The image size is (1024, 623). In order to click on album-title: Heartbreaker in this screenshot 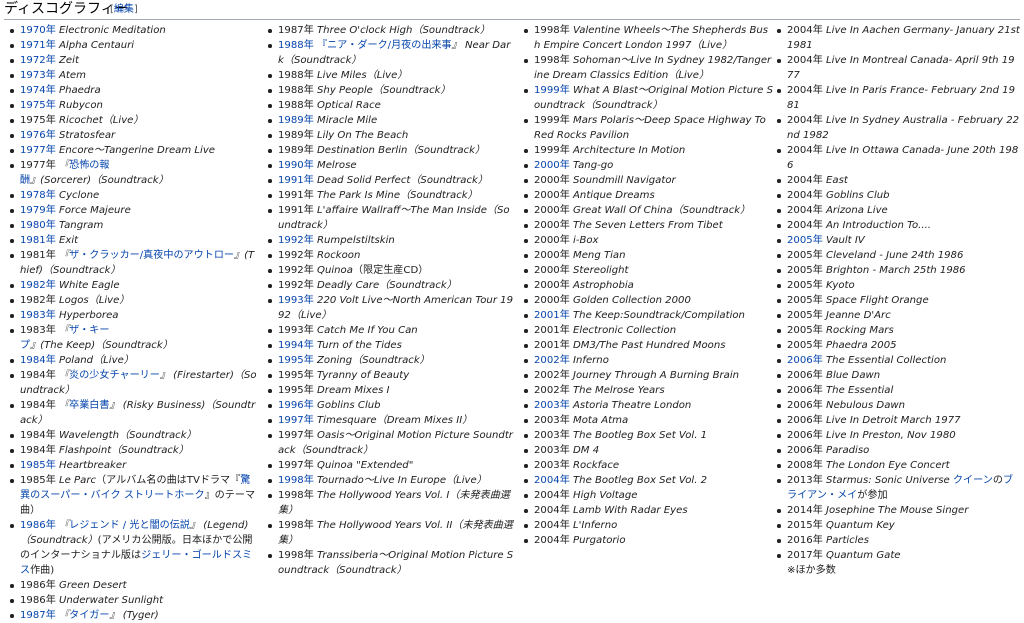, I will do `click(93, 465)`.